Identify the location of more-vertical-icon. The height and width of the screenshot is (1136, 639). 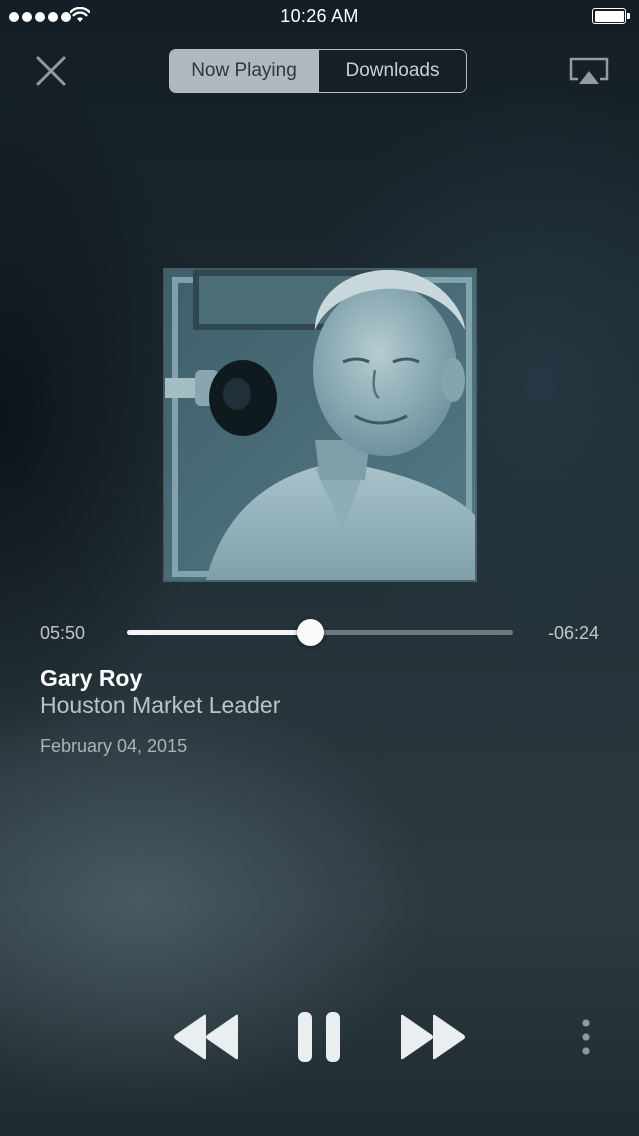
(586, 1037).